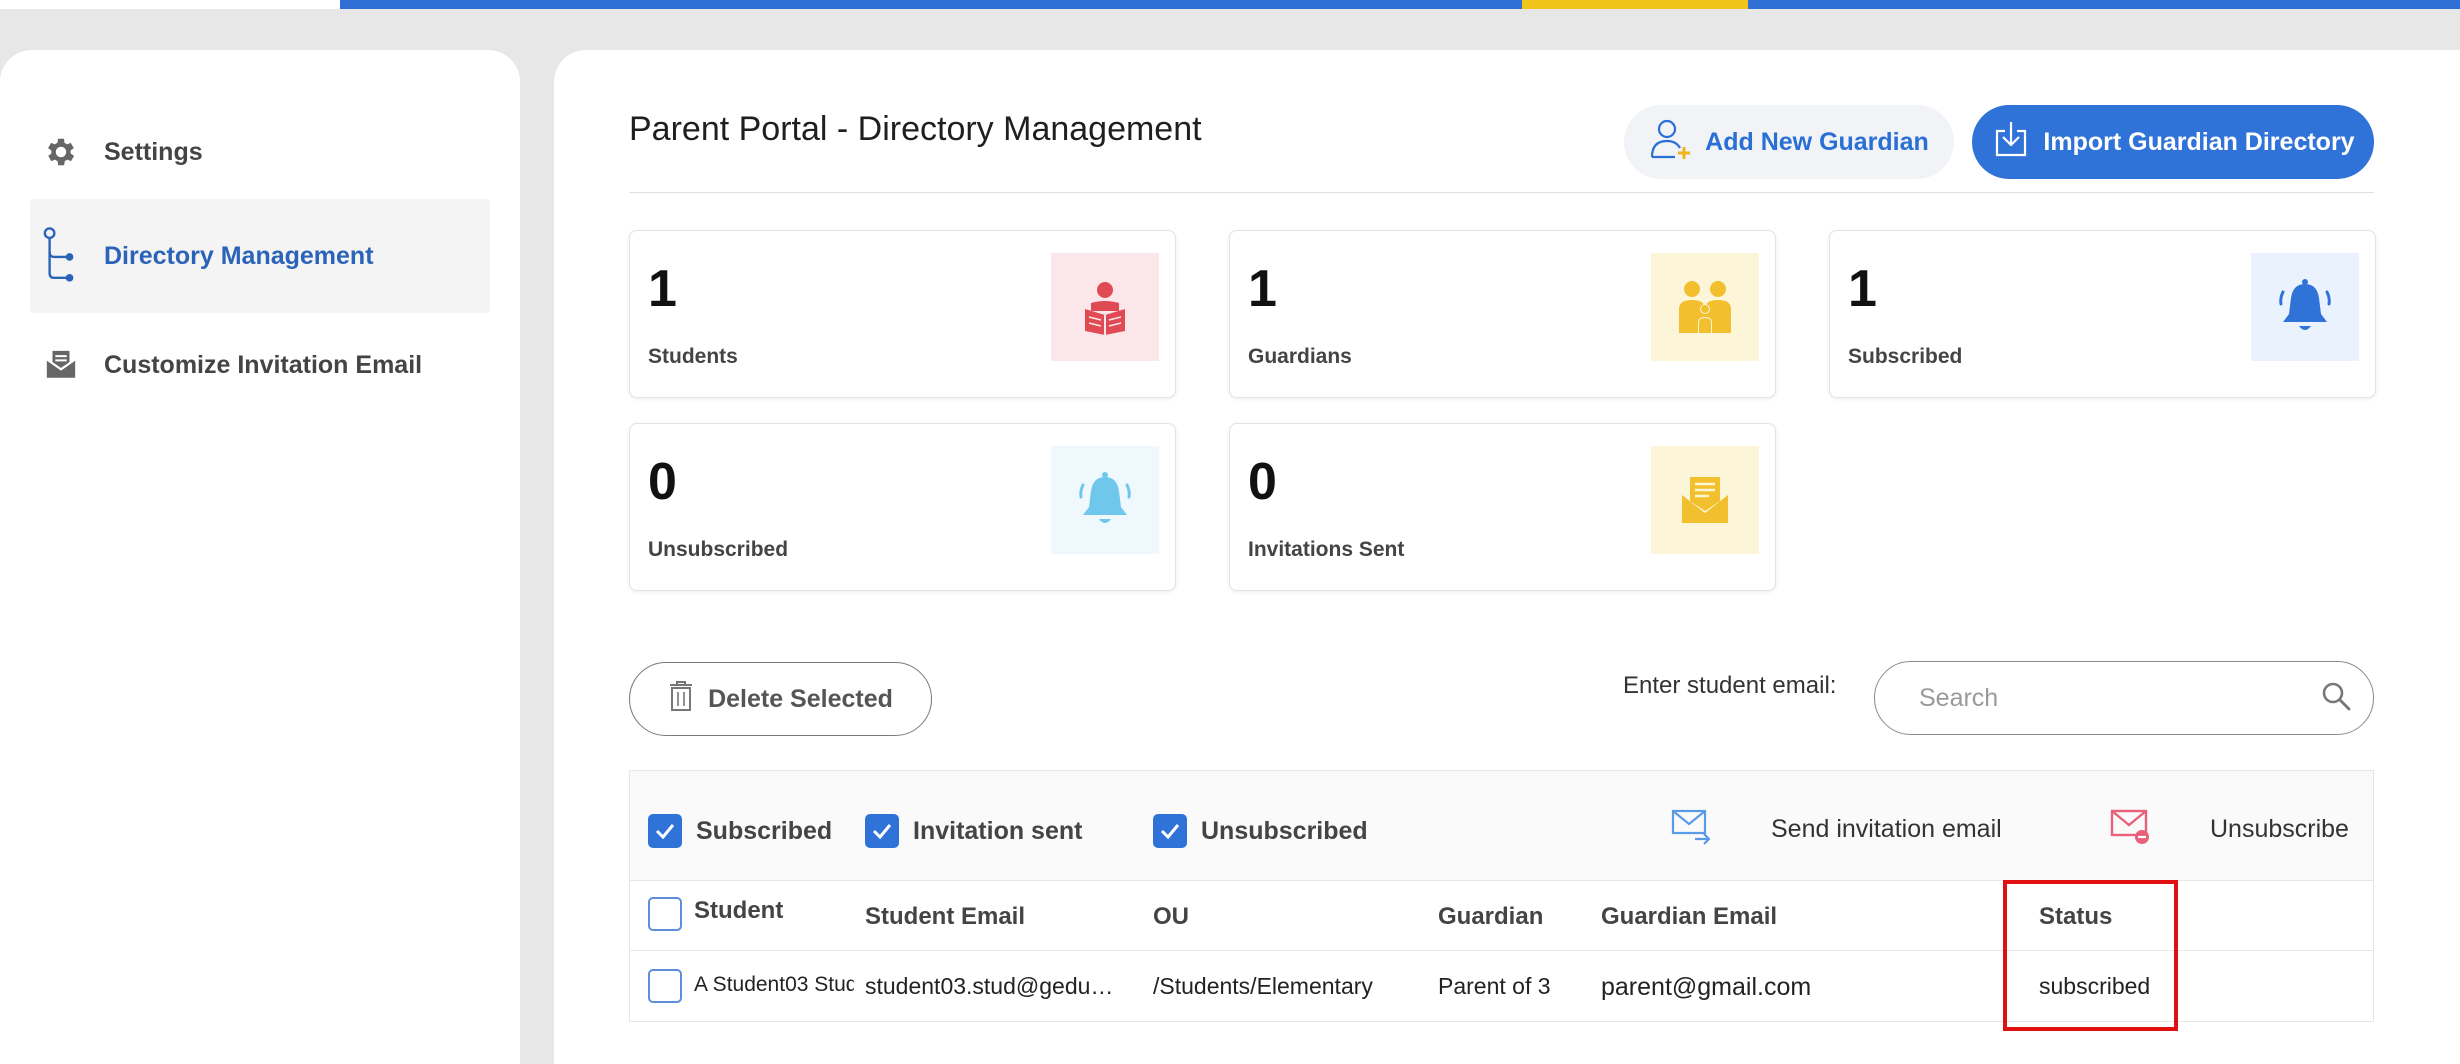 The image size is (2460, 1064). Describe the element at coordinates (998, 830) in the screenshot. I see `filter-label: Invitation sent` at that location.